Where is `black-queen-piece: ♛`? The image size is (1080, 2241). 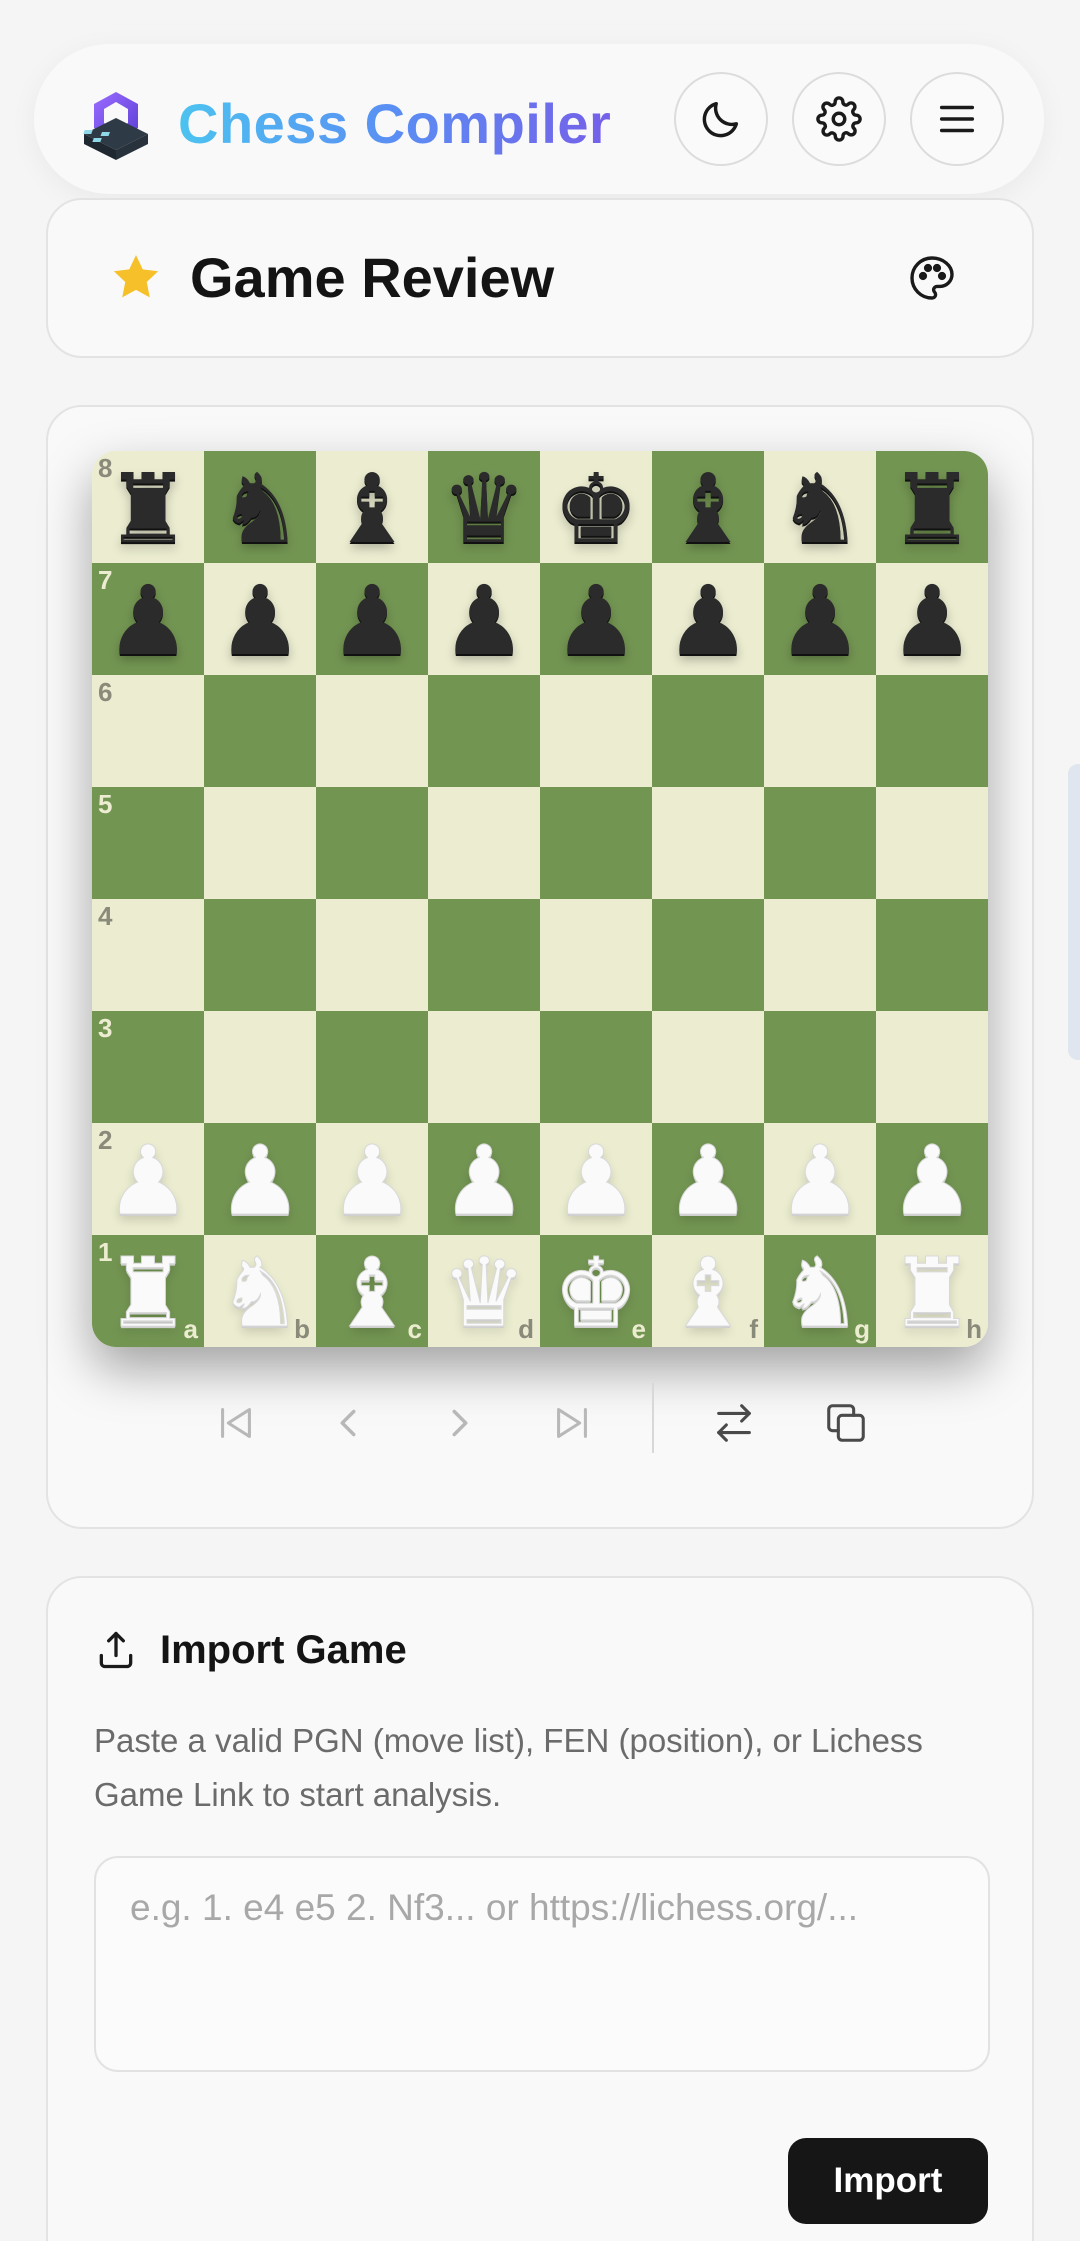
black-queen-piece: ♛ is located at coordinates (484, 509).